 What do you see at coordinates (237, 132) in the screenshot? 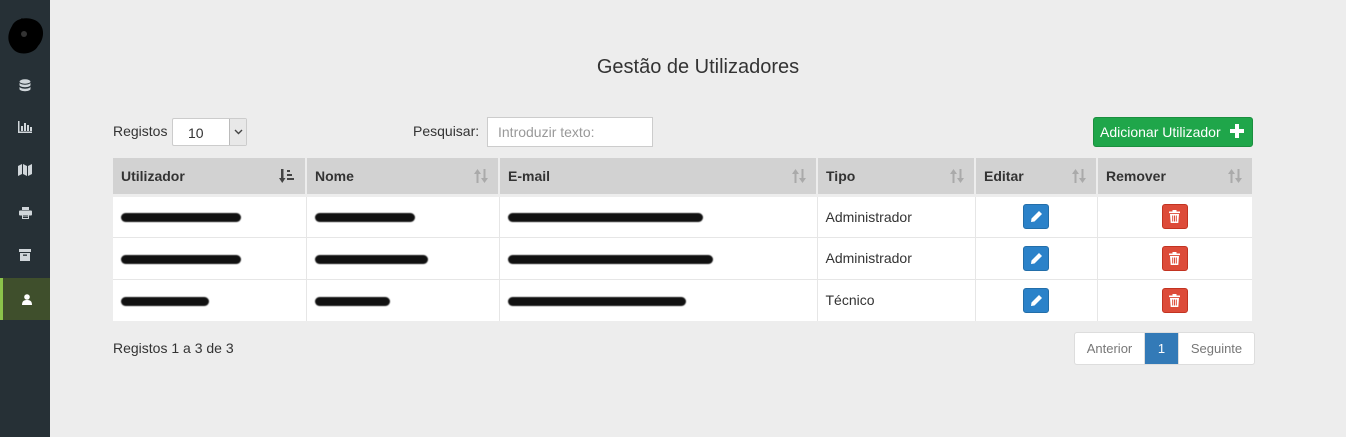
I see `chevron-down-icon` at bounding box center [237, 132].